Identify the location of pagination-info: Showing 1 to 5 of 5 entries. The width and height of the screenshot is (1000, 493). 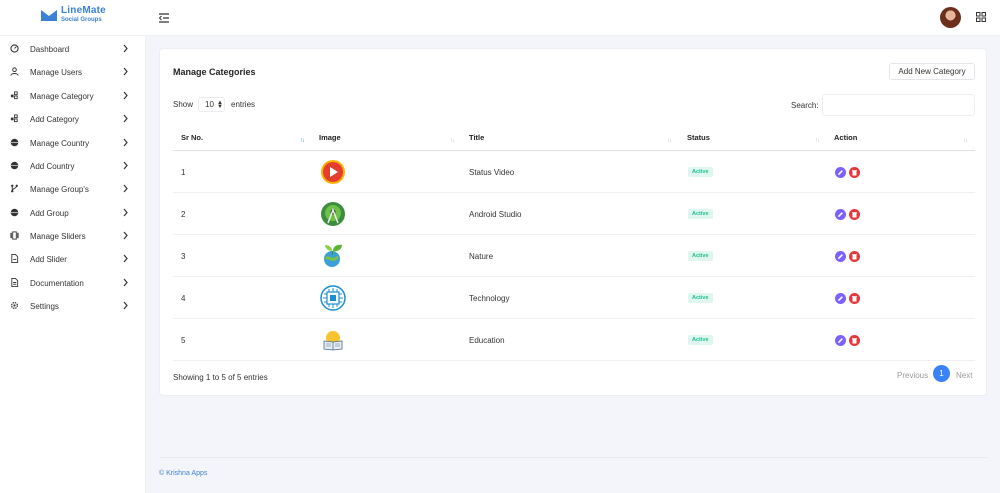
(220, 377).